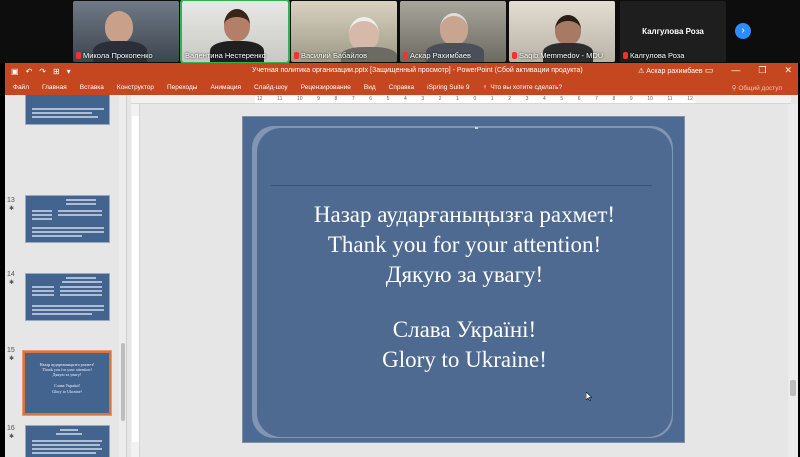 The width and height of the screenshot is (800, 457). Describe the element at coordinates (475, 99) in the screenshot. I see `ruler-mark: 0` at that location.